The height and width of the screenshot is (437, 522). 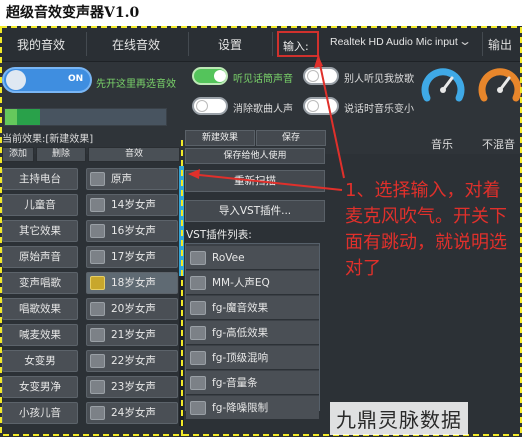 What do you see at coordinates (11, 117) in the screenshot?
I see `meter-fill-peak` at bounding box center [11, 117].